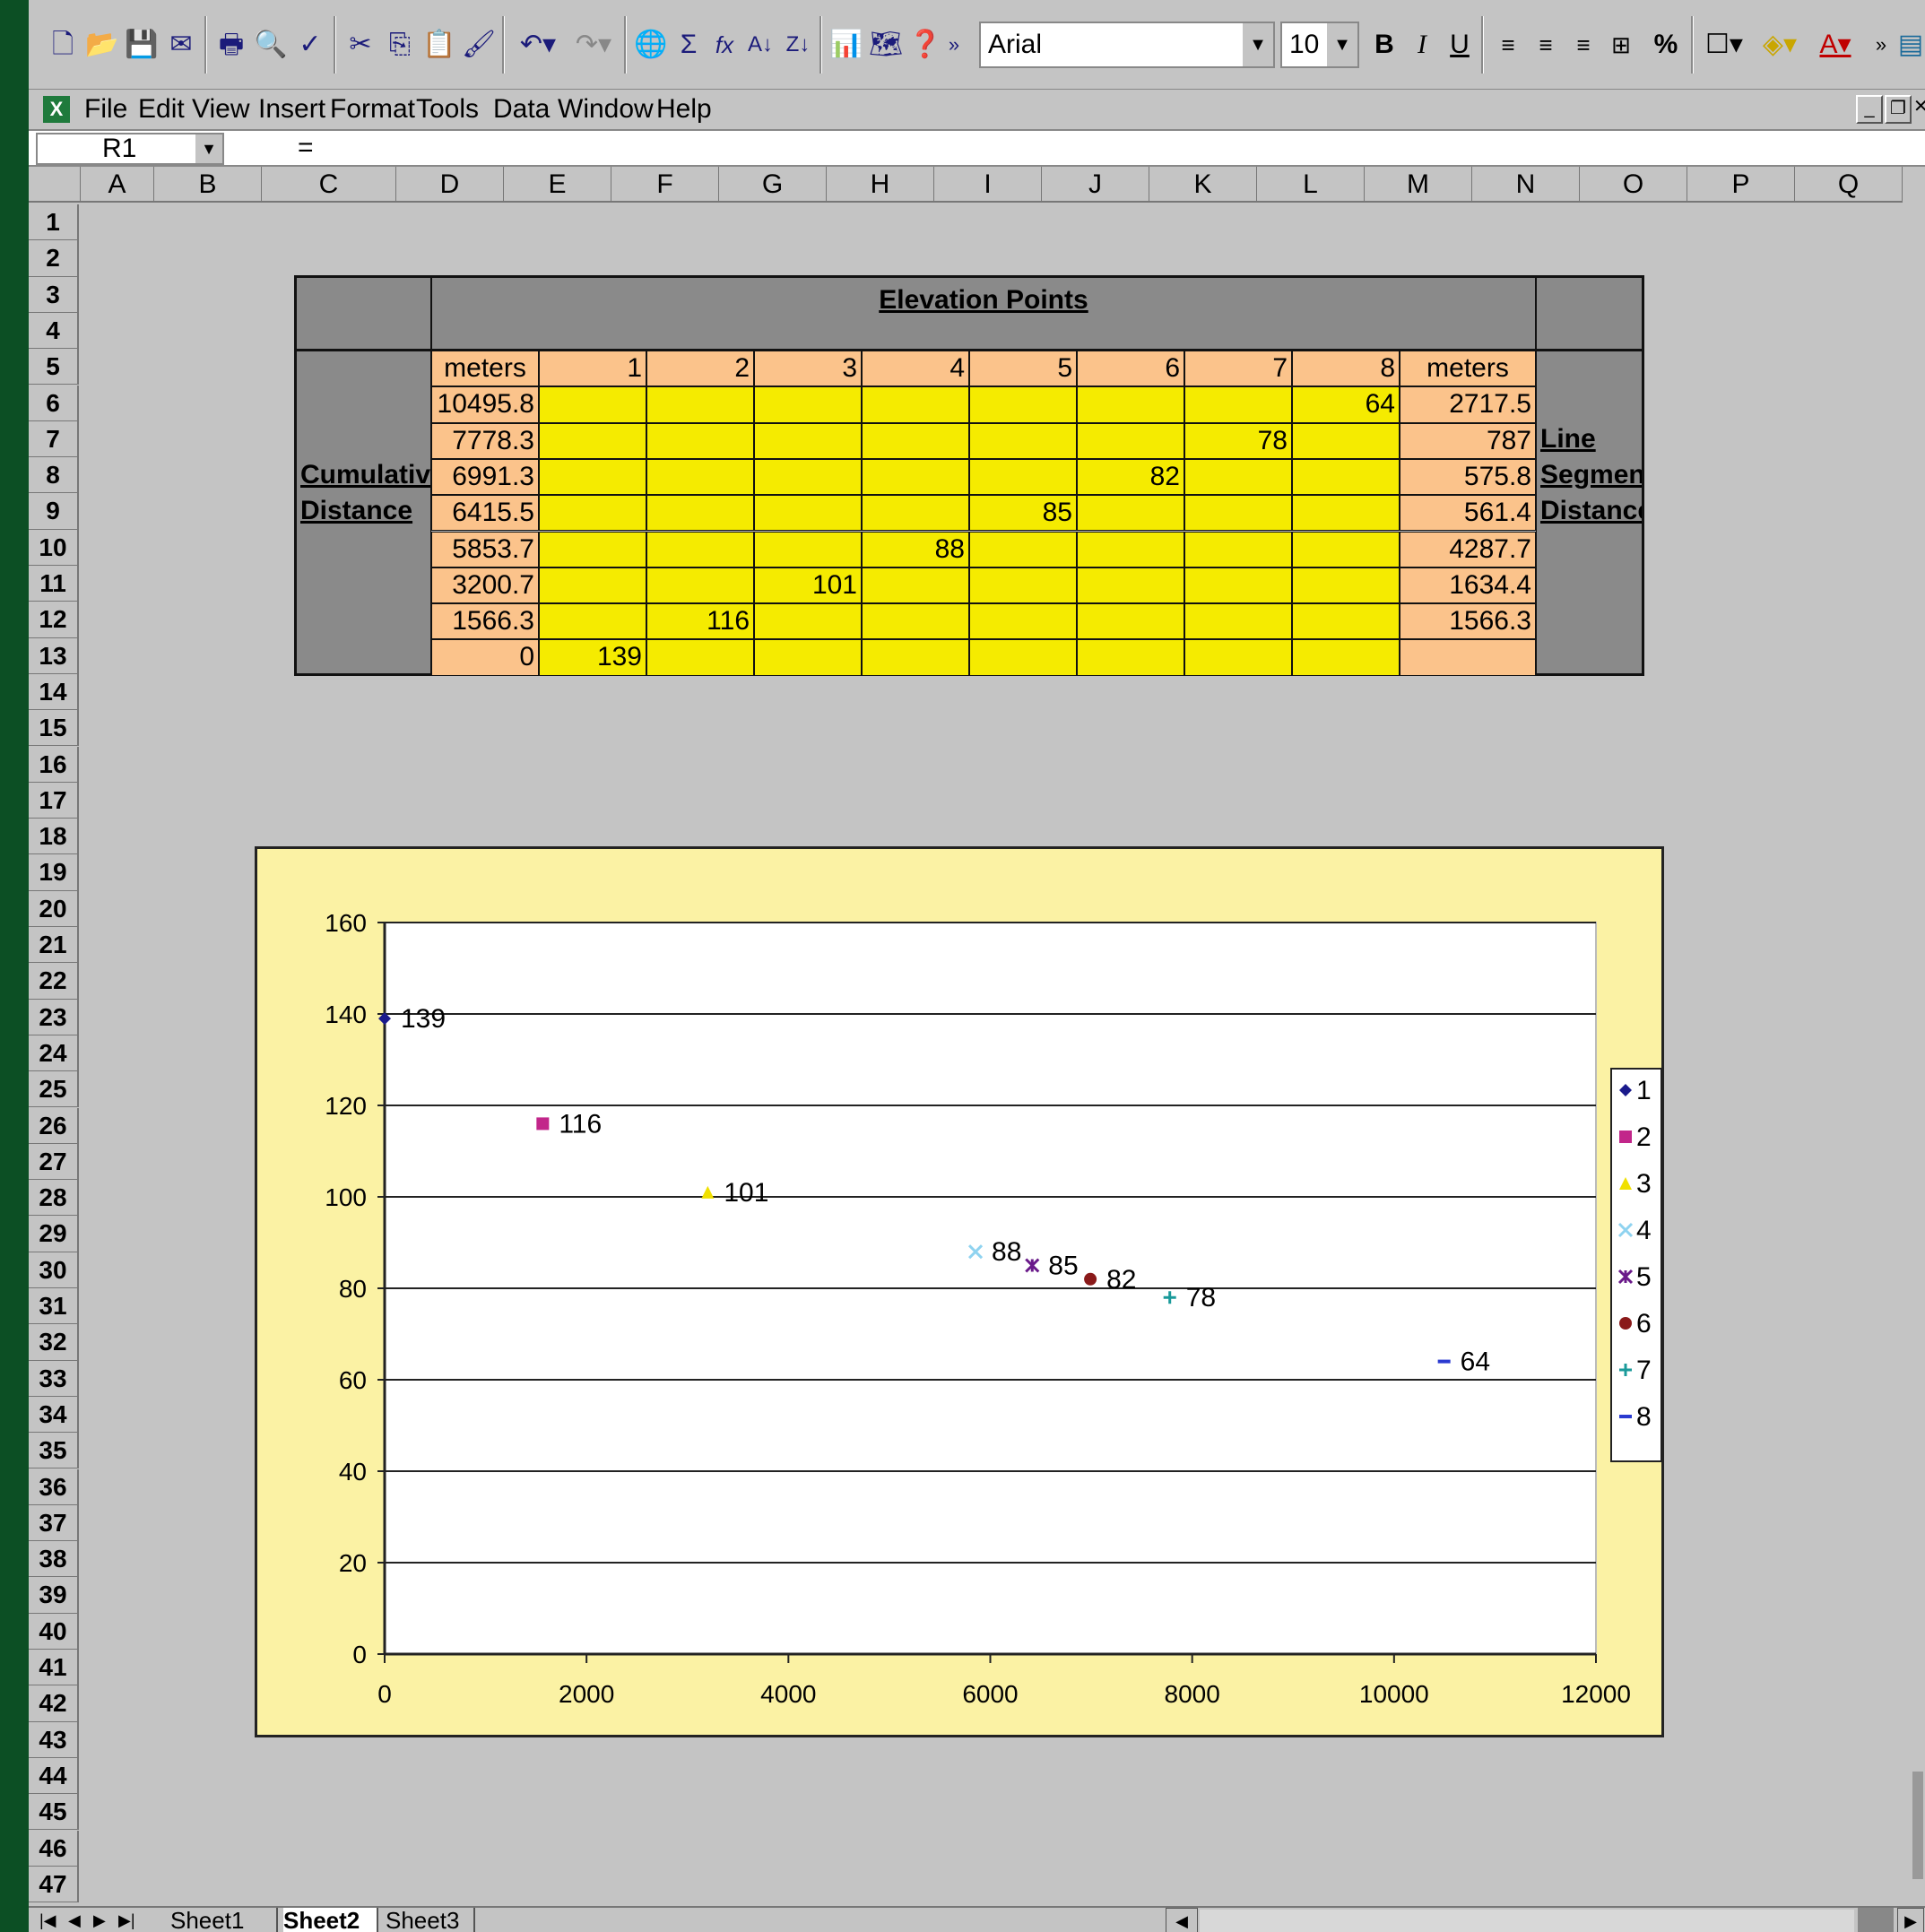  What do you see at coordinates (983, 313) in the screenshot?
I see `table-header: Elevation Points` at bounding box center [983, 313].